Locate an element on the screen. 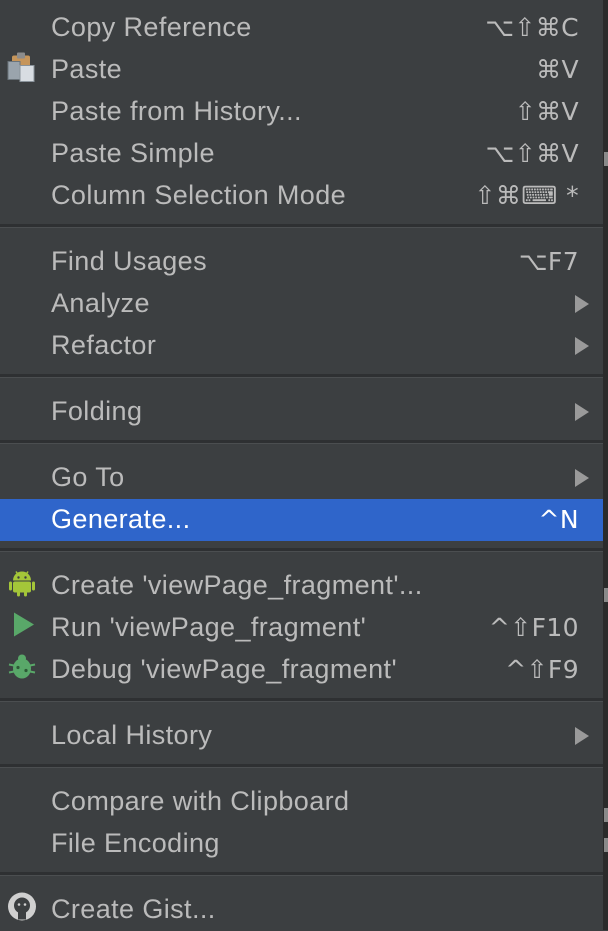 This screenshot has width=608, height=931. menu-item-paste-simple: Paste Simple ⌥⇧⌘V is located at coordinates (301, 154).